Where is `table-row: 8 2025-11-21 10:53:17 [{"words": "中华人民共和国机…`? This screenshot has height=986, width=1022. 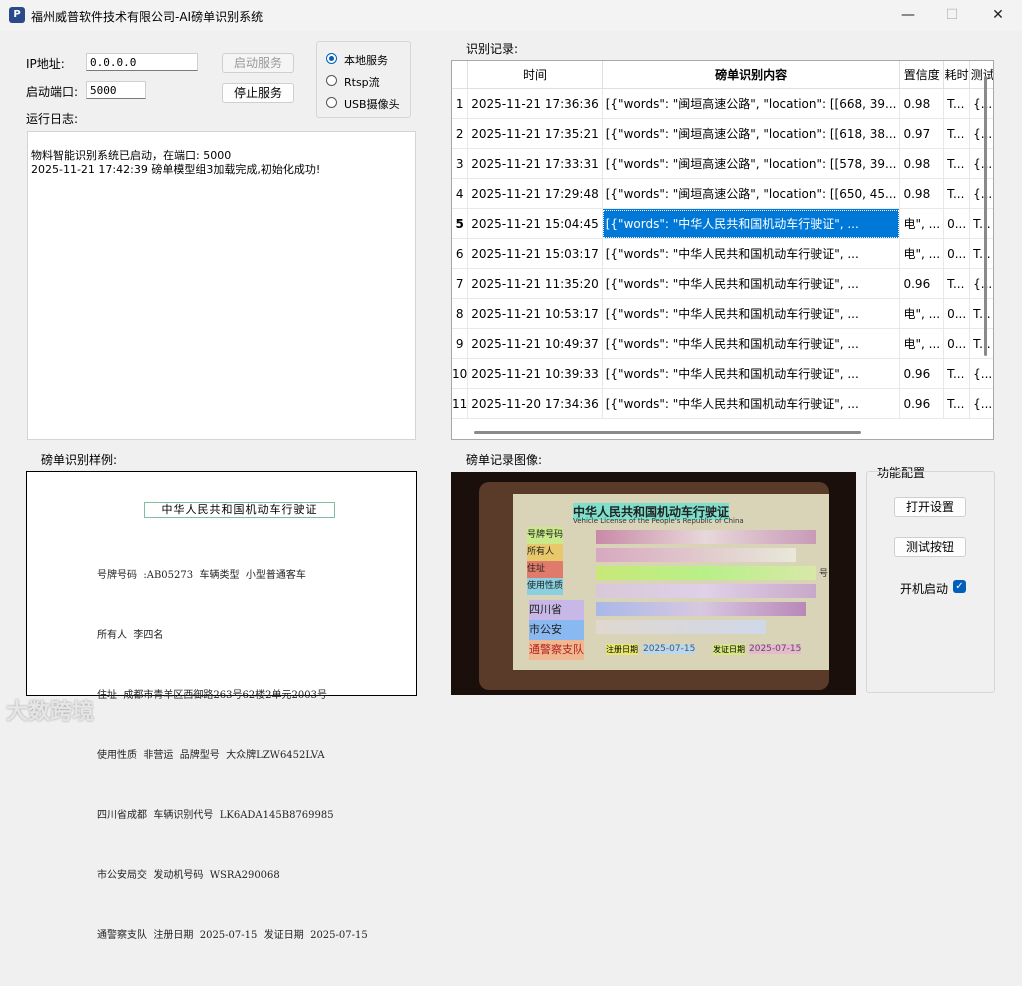 table-row: 8 2025-11-21 10:53:17 [{"words": "中华人民共和国机… is located at coordinates (722, 313).